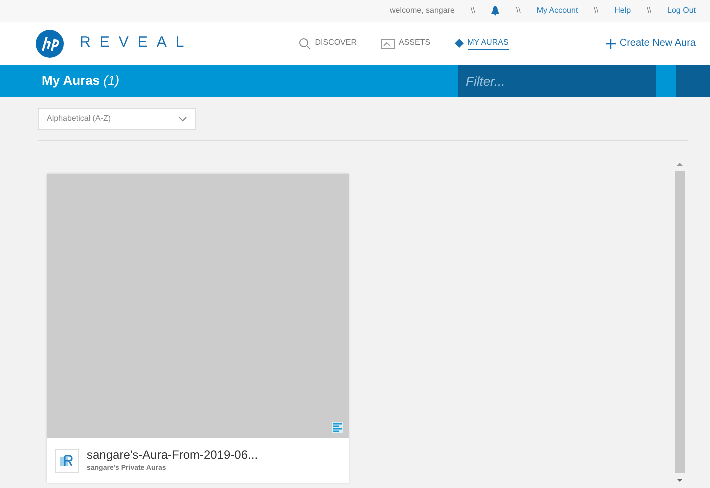  Describe the element at coordinates (557, 11) in the screenshot. I see `top-link: My Account` at that location.